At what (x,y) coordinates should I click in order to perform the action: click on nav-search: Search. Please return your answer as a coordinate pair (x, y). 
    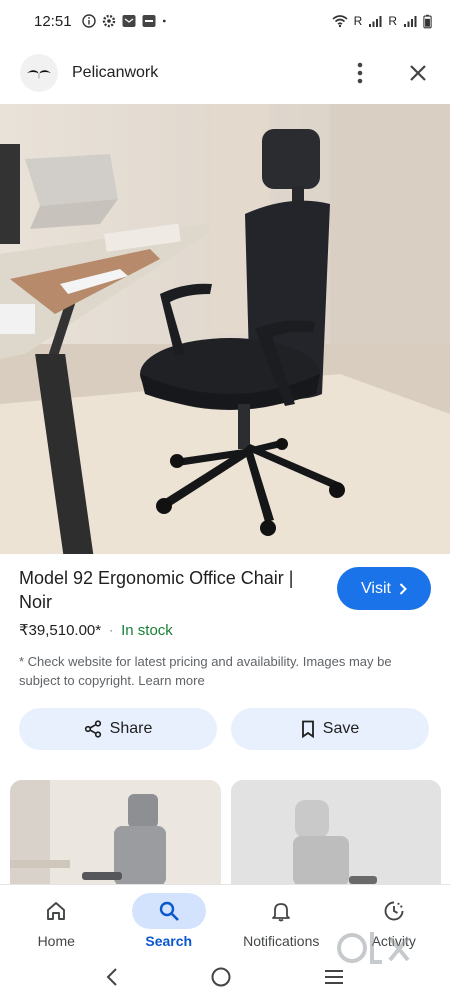
    Looking at the image, I should click on (169, 919).